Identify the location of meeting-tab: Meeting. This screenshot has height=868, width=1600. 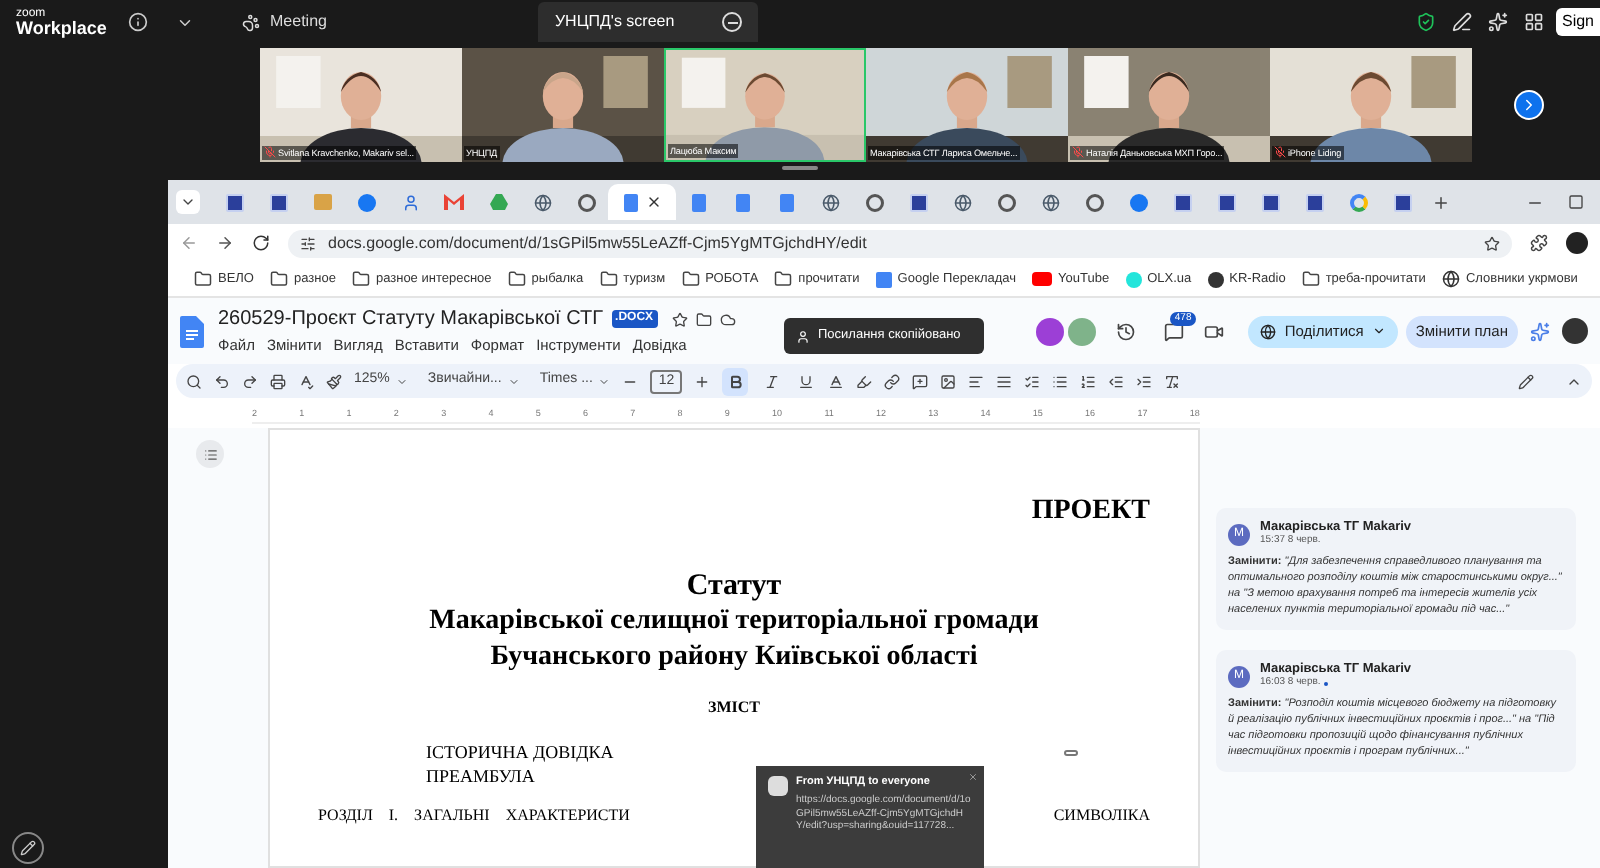
(284, 22).